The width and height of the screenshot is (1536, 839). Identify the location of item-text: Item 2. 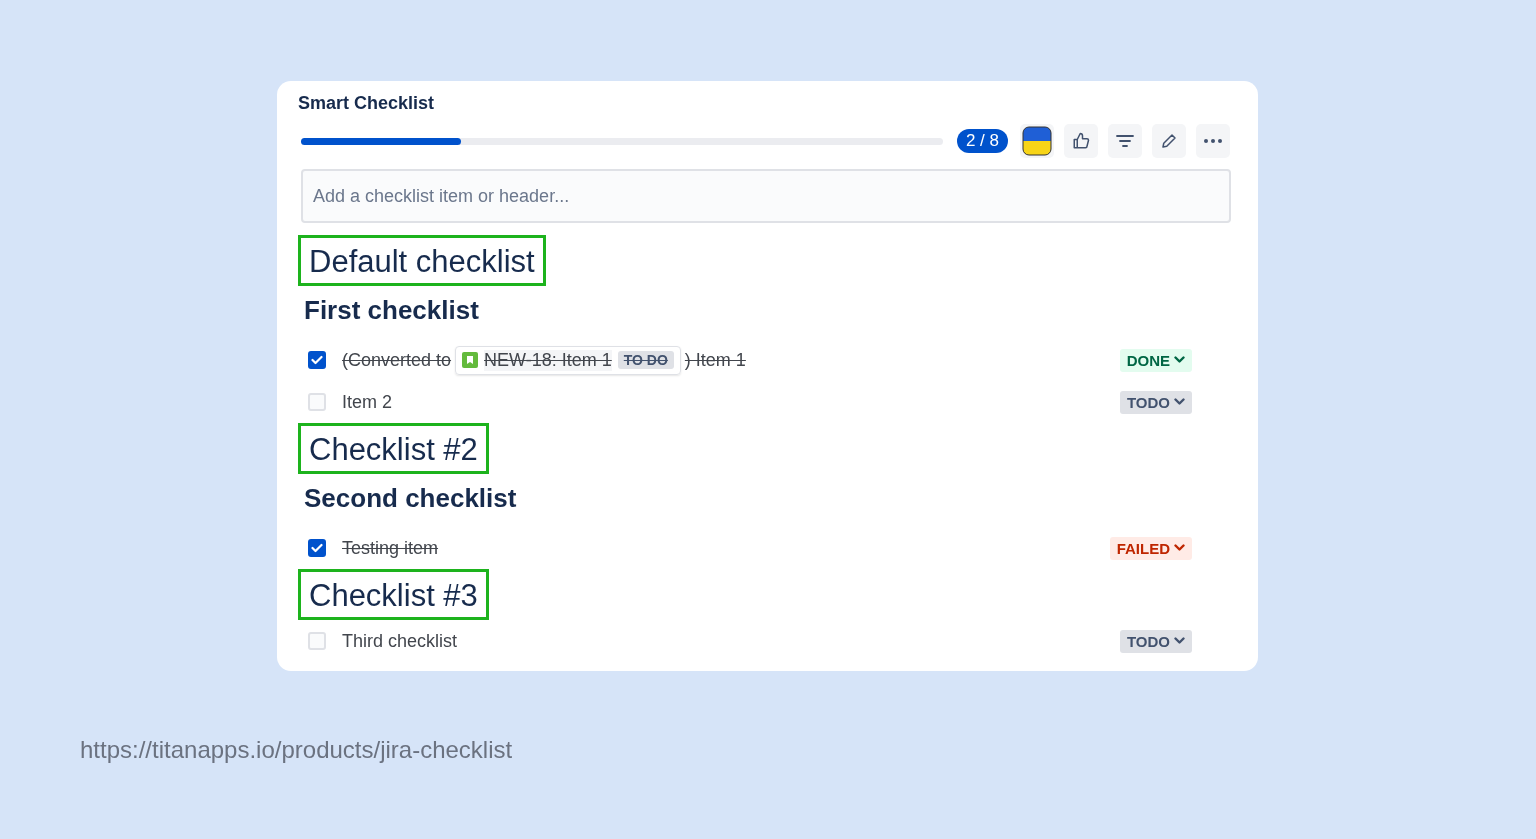
(367, 402).